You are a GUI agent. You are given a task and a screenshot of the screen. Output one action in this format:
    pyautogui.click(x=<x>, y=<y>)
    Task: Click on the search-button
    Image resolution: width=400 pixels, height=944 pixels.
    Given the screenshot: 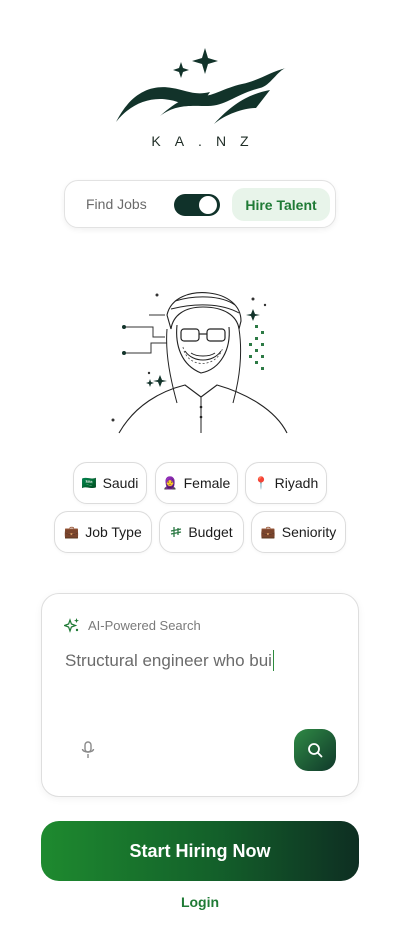 What is the action you would take?
    pyautogui.click(x=315, y=750)
    